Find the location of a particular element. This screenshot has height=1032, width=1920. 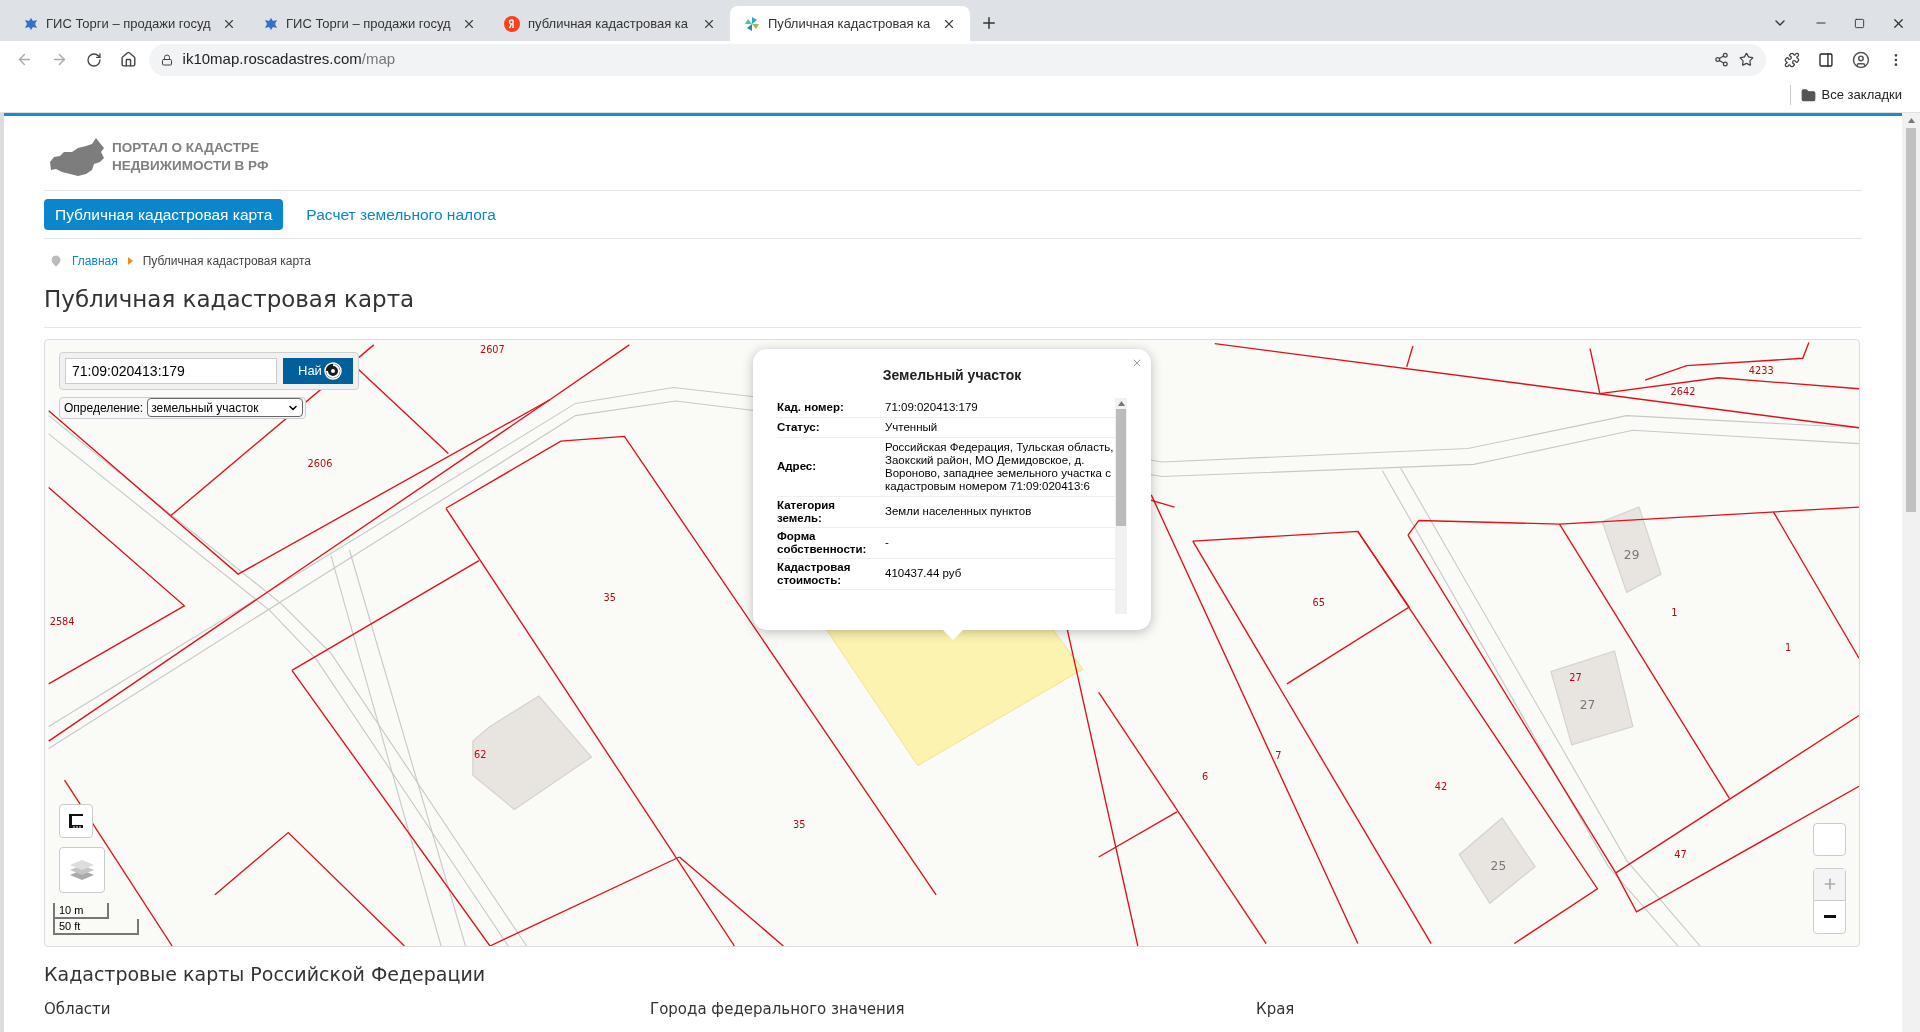

parcel-number: 27 is located at coordinates (1575, 677).